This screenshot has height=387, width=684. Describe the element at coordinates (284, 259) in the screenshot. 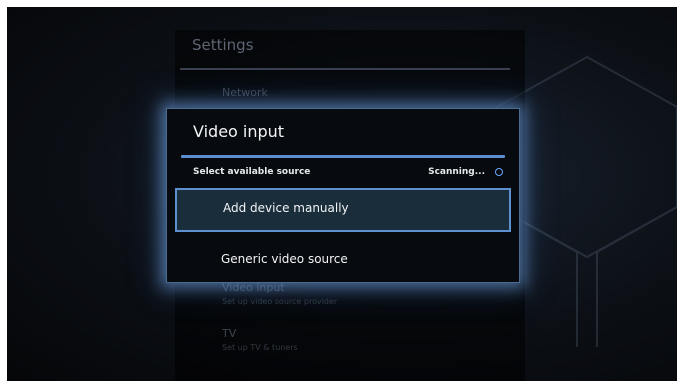

I see `option-label: Generic video source` at that location.